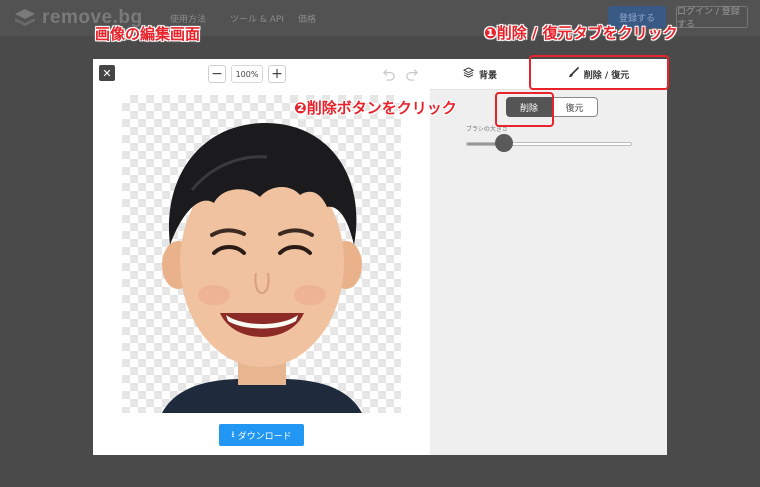 Image resolution: width=760 pixels, height=487 pixels. Describe the element at coordinates (712, 18) in the screenshot. I see `login-button: ログイン / 登録する` at that location.